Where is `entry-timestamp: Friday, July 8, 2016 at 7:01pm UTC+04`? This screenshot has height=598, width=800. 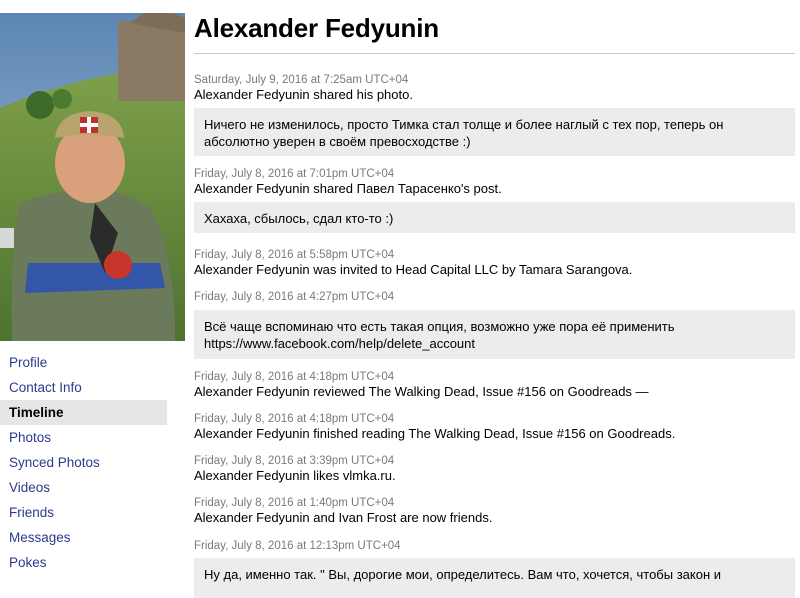 entry-timestamp: Friday, July 8, 2016 at 7:01pm UTC+04 is located at coordinates (294, 174).